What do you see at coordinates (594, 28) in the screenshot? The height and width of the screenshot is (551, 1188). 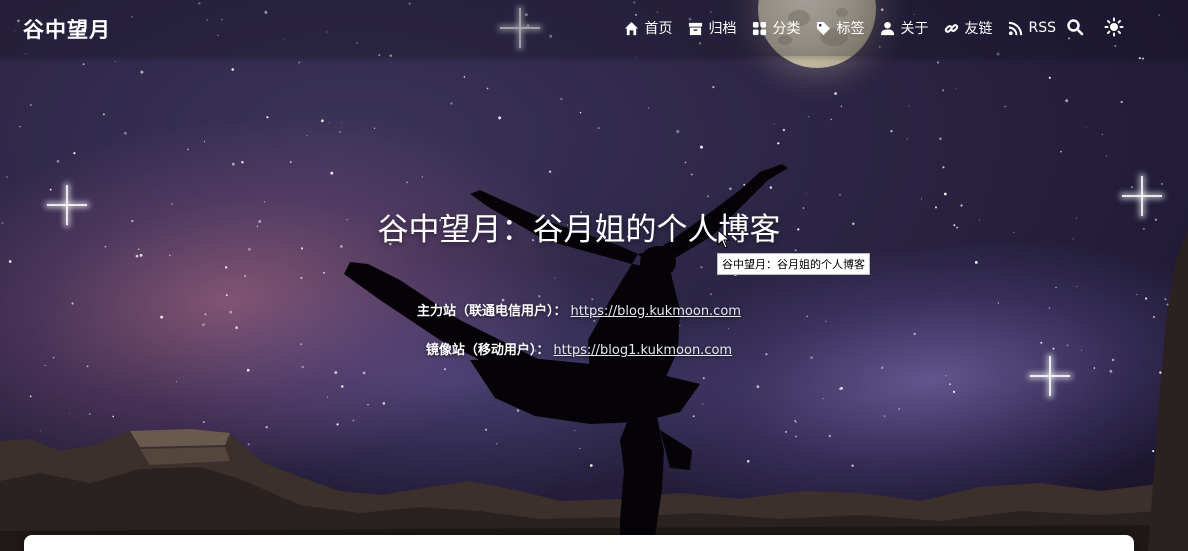 I see `navbar: 谷中望月 首页 归档 分类 标签 关于 友链 RSS` at bounding box center [594, 28].